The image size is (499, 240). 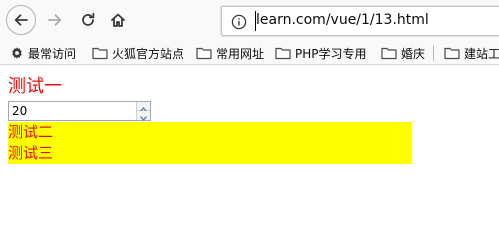 I want to click on number-input: 20, so click(x=79, y=111).